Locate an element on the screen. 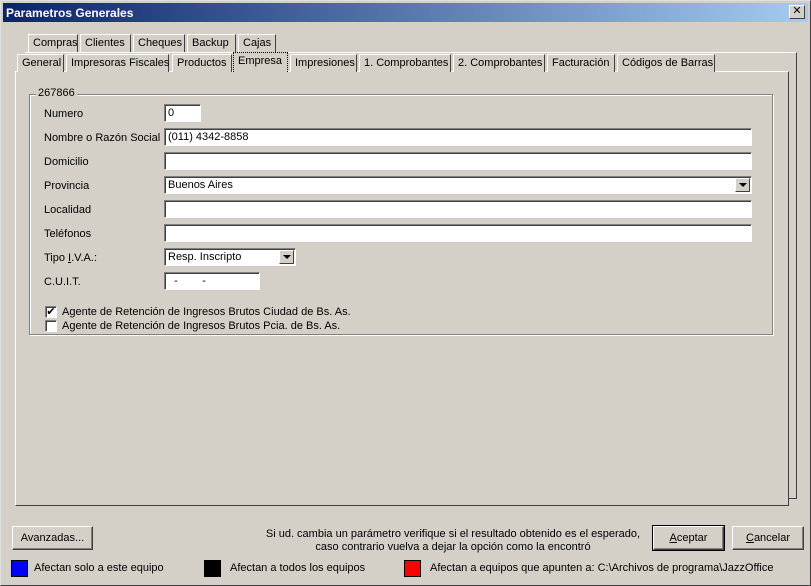 Image resolution: width=811 pixels, height=586 pixels. nombre-label: Nombre o Razón Social is located at coordinates (102, 138).